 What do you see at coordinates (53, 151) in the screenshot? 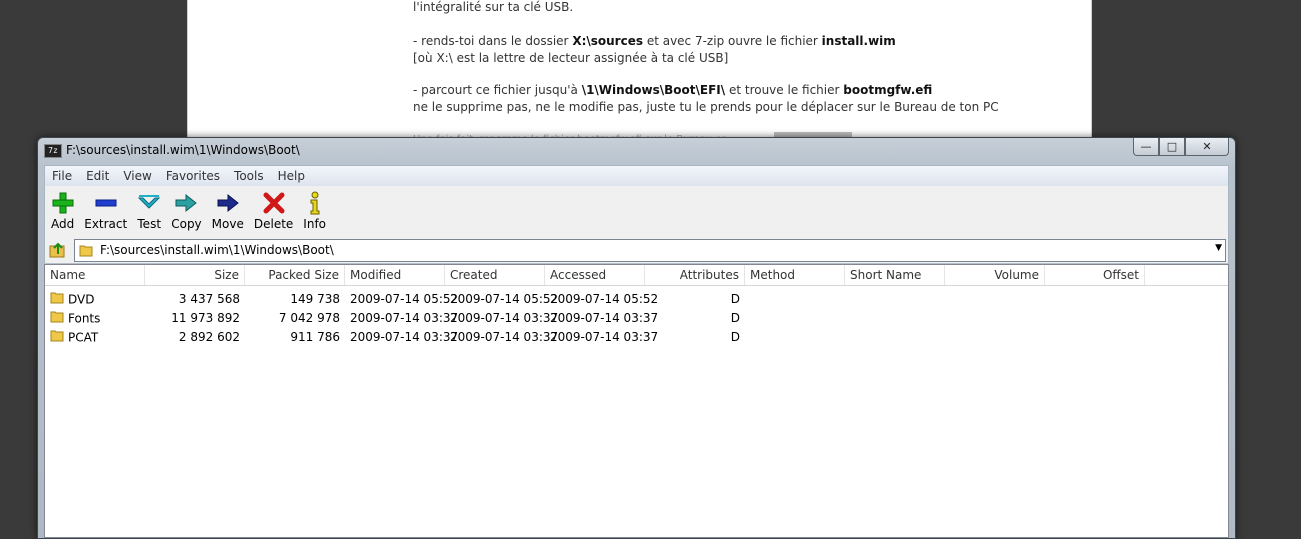
I see `app-icon: 7z` at bounding box center [53, 151].